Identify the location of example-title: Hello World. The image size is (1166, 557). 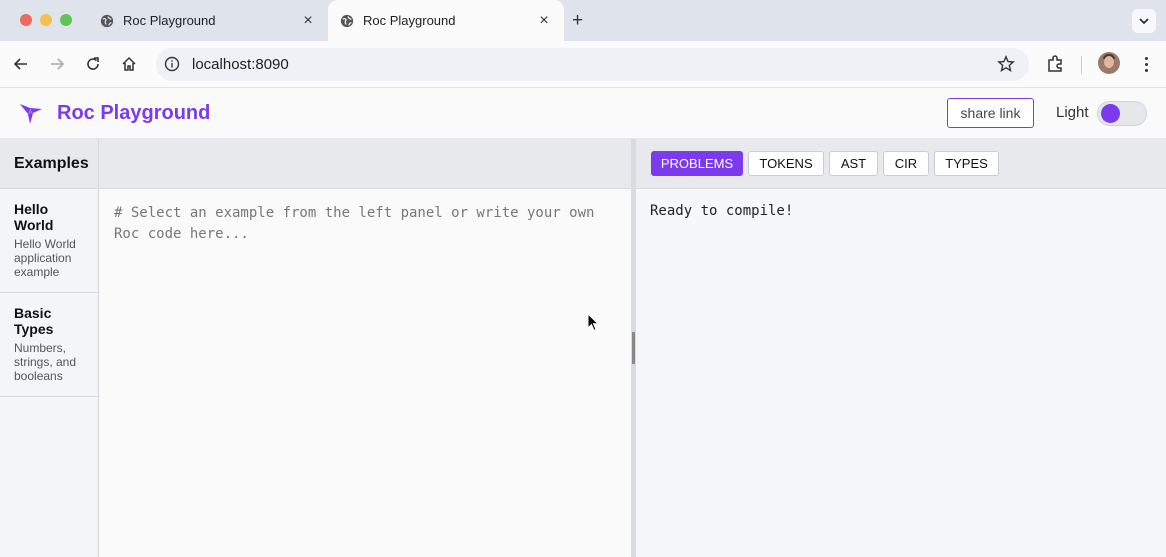
(34, 217).